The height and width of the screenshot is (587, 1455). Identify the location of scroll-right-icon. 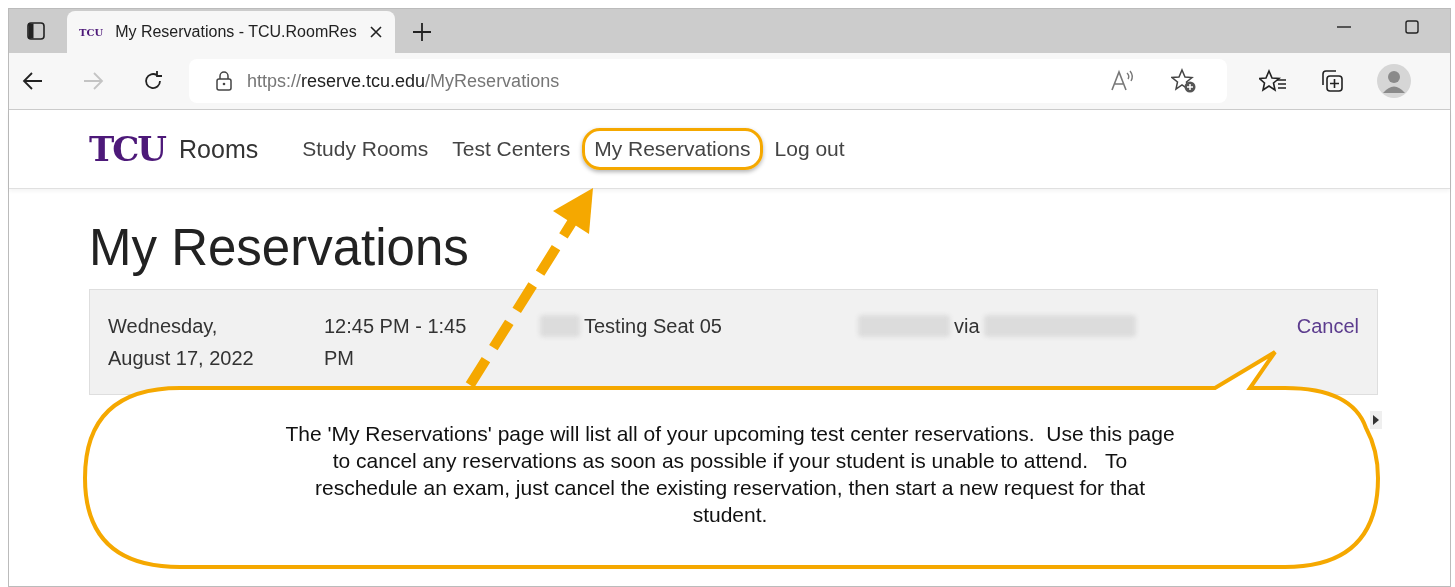
(1376, 420).